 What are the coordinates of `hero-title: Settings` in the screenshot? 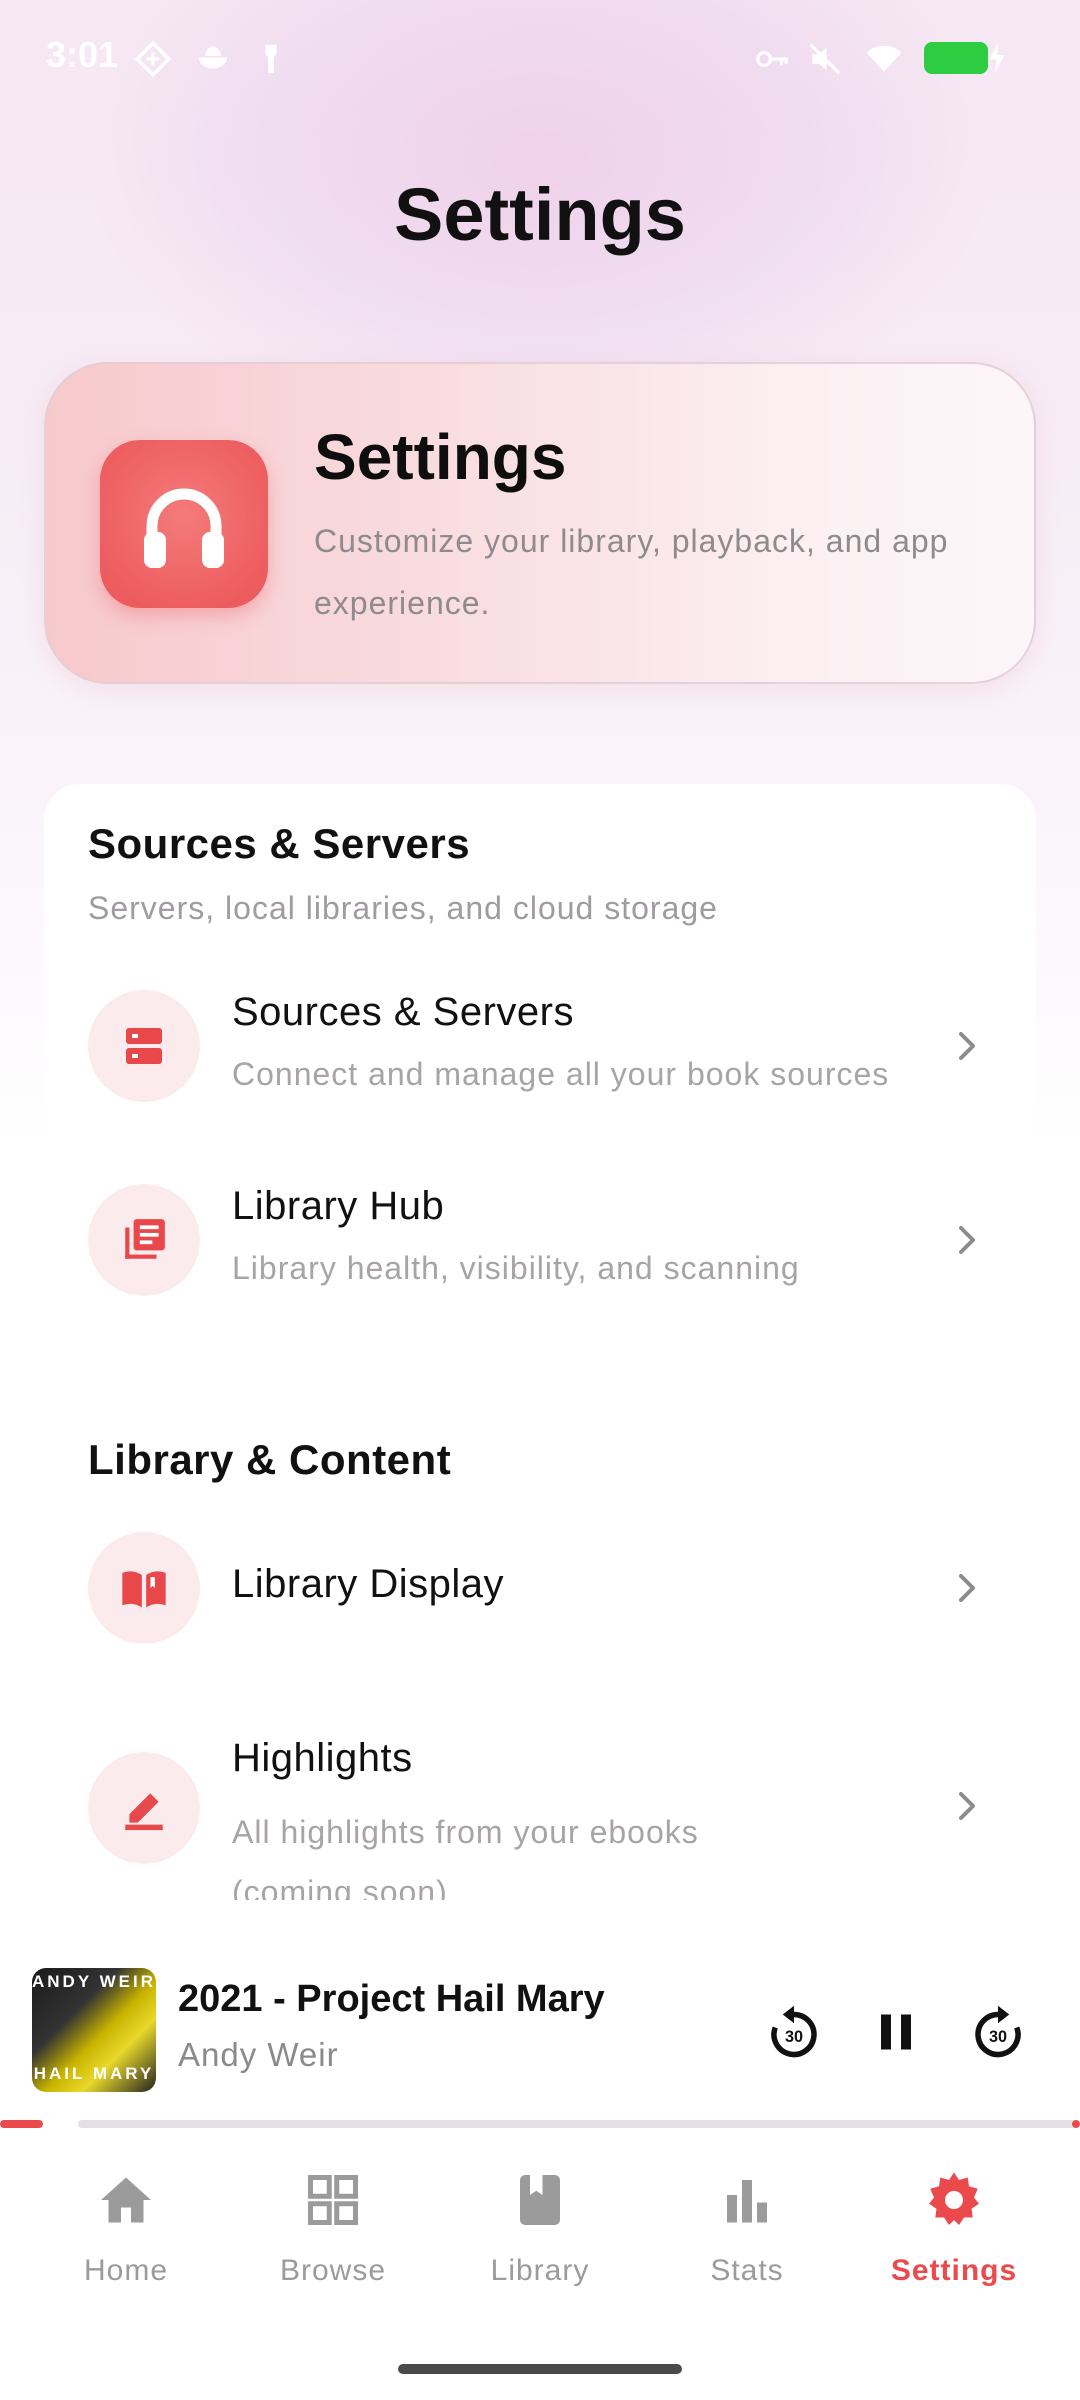 It's located at (440, 457).